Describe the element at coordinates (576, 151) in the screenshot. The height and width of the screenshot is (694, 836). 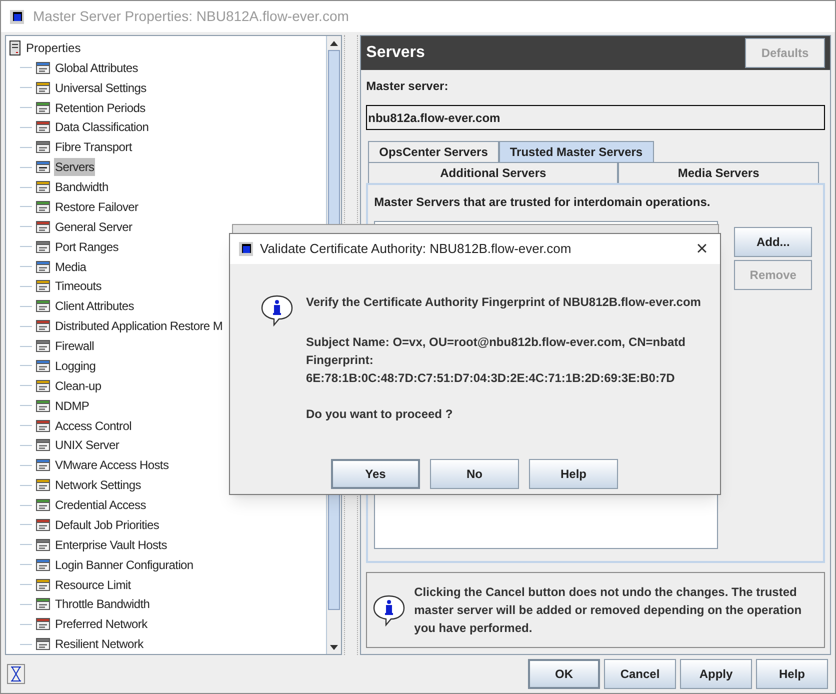
I see `tab: Trusted Master Servers` at that location.